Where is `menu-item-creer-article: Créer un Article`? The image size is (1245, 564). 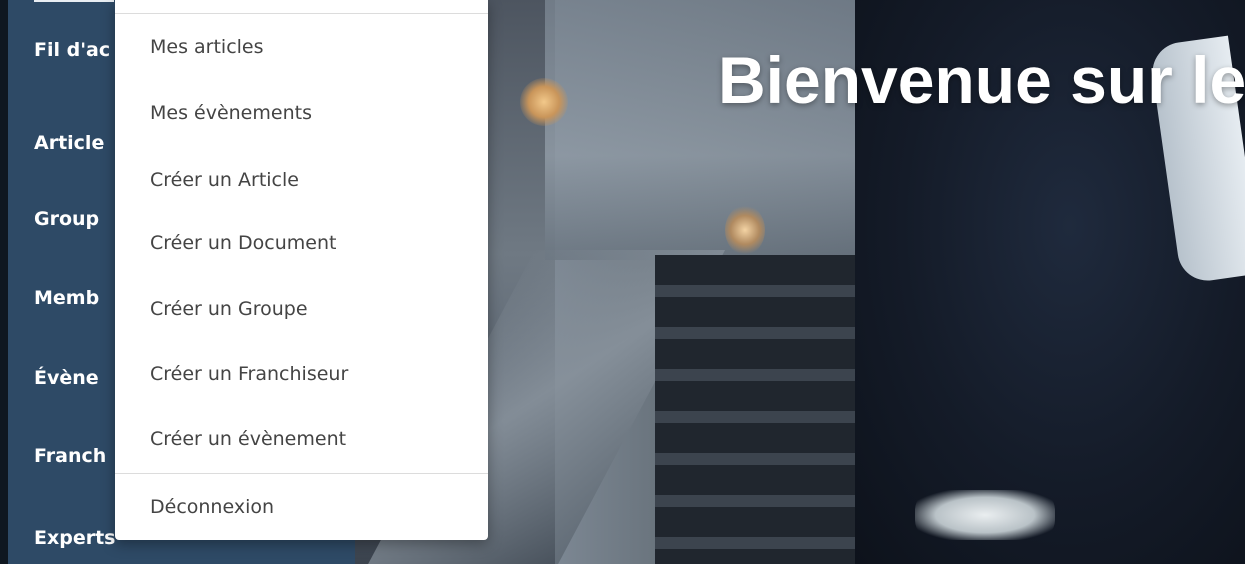
menu-item-creer-article: Créer un Article is located at coordinates (310, 180).